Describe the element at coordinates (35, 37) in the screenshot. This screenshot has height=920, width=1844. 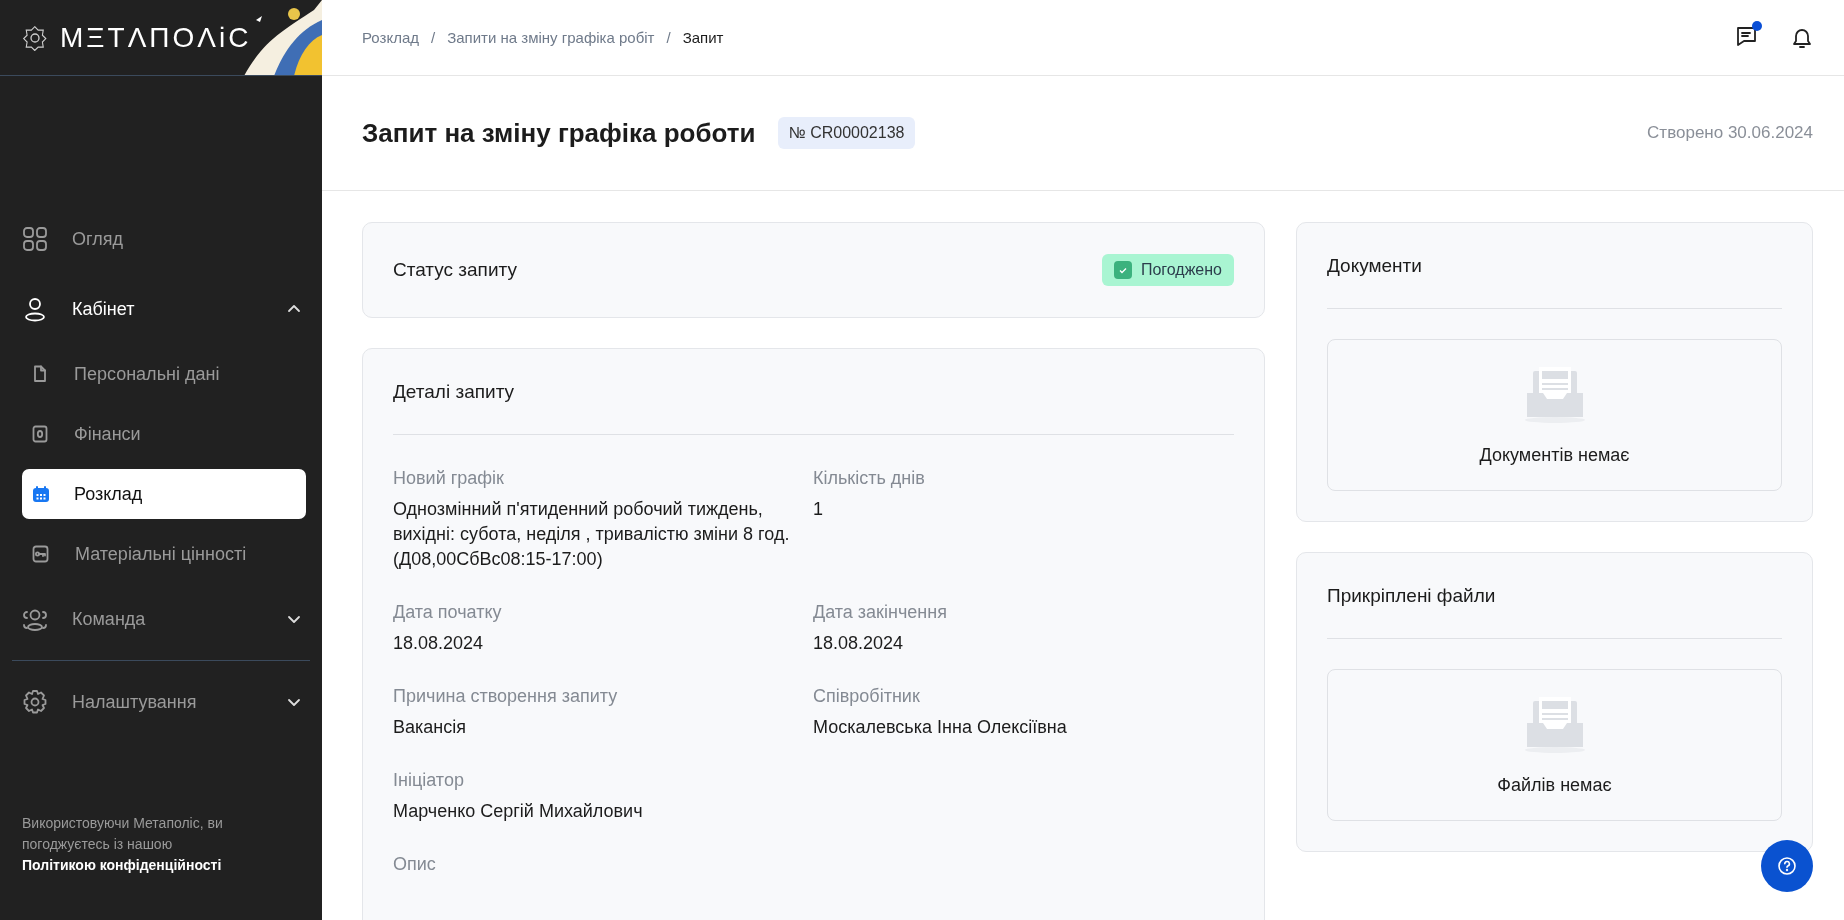
I see `logo-mark-icon` at that location.